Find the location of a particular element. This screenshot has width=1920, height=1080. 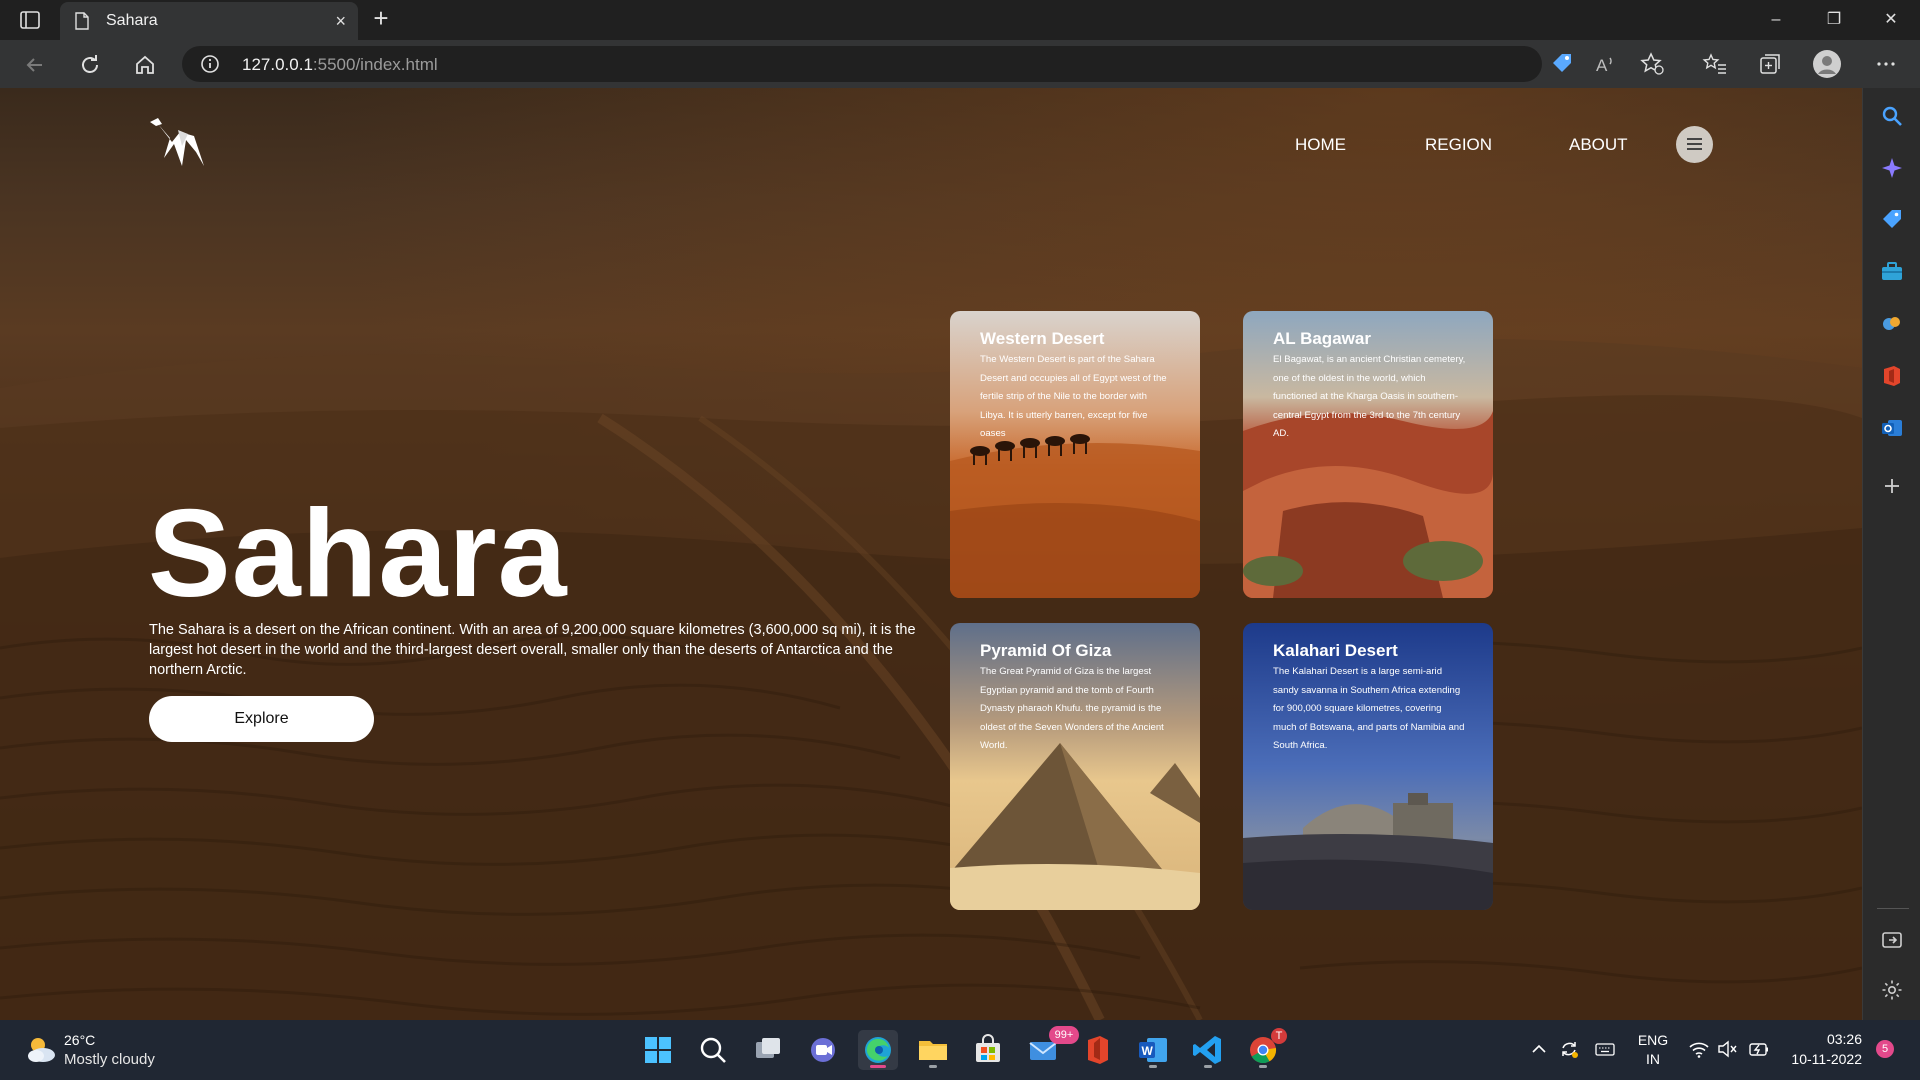

notification-count-badge: 5 is located at coordinates (1885, 1049).